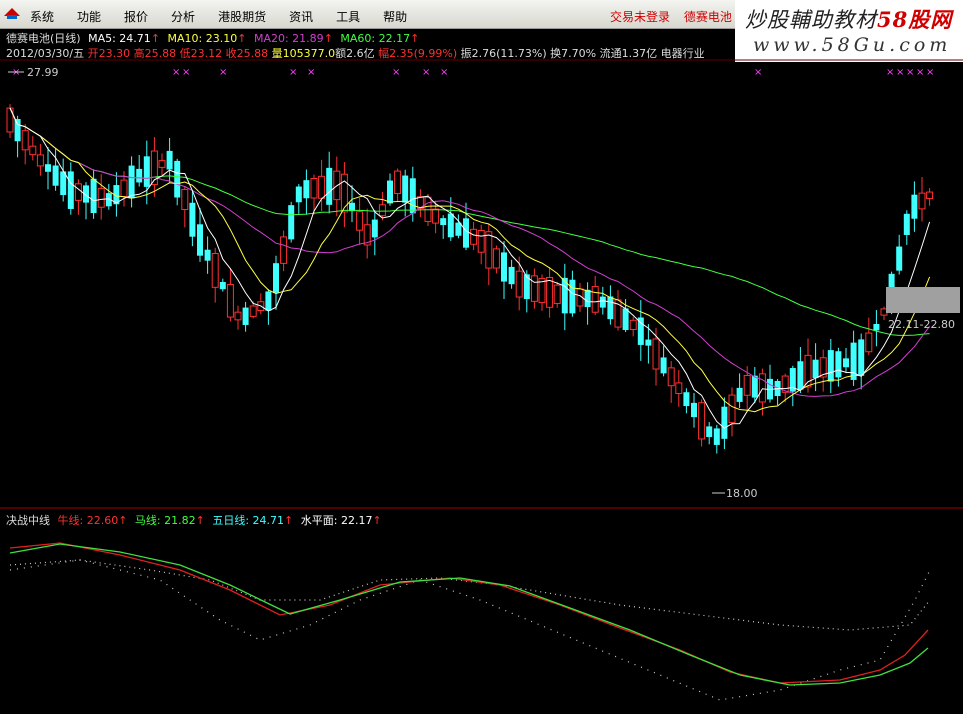 Image resolution: width=963 pixels, height=714 pixels. Describe the element at coordinates (923, 300) in the screenshot. I see `price-range-box` at that location.